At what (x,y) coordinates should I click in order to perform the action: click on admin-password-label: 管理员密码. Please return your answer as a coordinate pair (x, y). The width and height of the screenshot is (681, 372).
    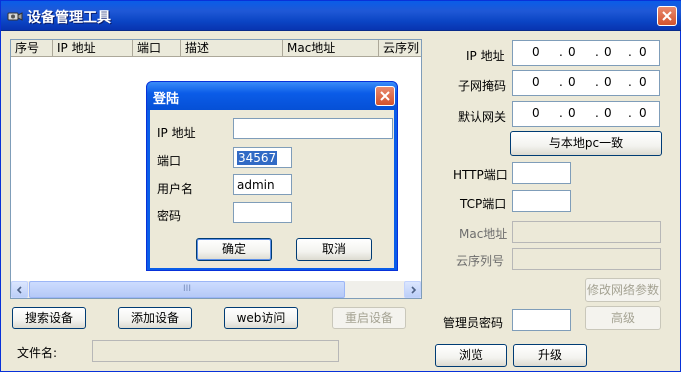
    Looking at the image, I should click on (473, 323).